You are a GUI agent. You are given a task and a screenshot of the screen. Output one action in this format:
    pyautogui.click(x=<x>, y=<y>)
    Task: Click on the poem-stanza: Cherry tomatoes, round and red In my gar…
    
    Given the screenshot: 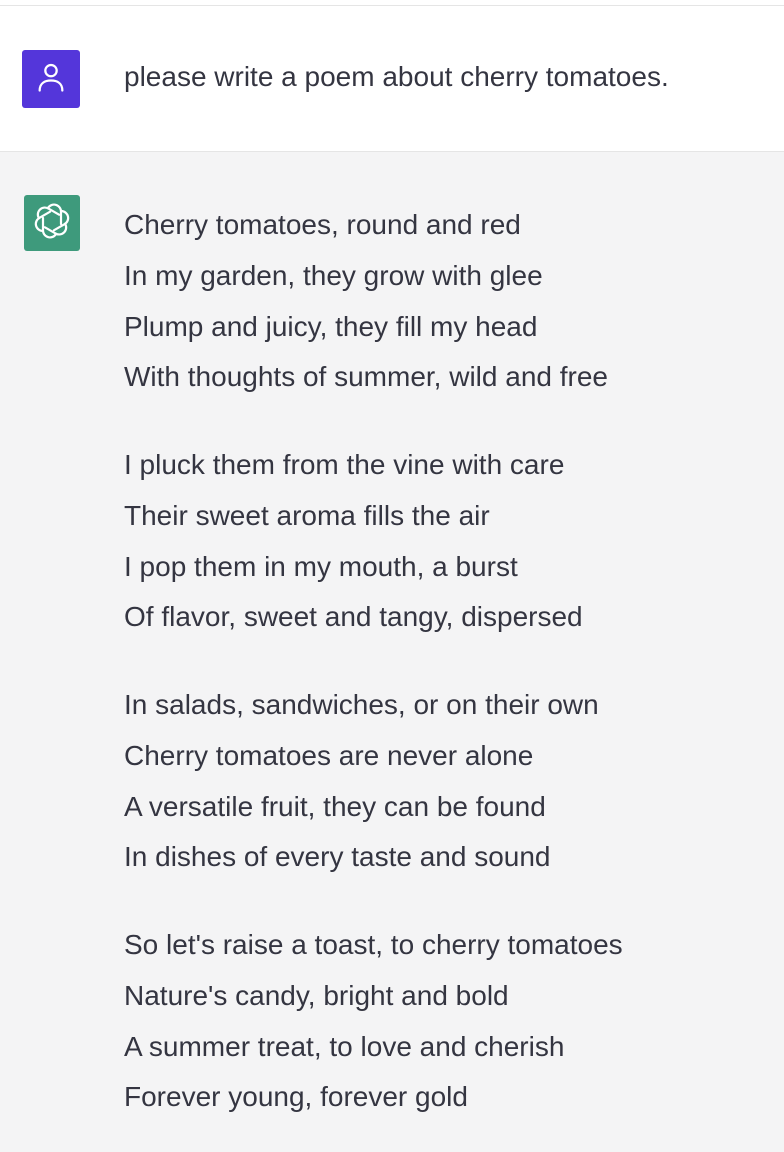 What is the action you would take?
    pyautogui.click(x=373, y=301)
    